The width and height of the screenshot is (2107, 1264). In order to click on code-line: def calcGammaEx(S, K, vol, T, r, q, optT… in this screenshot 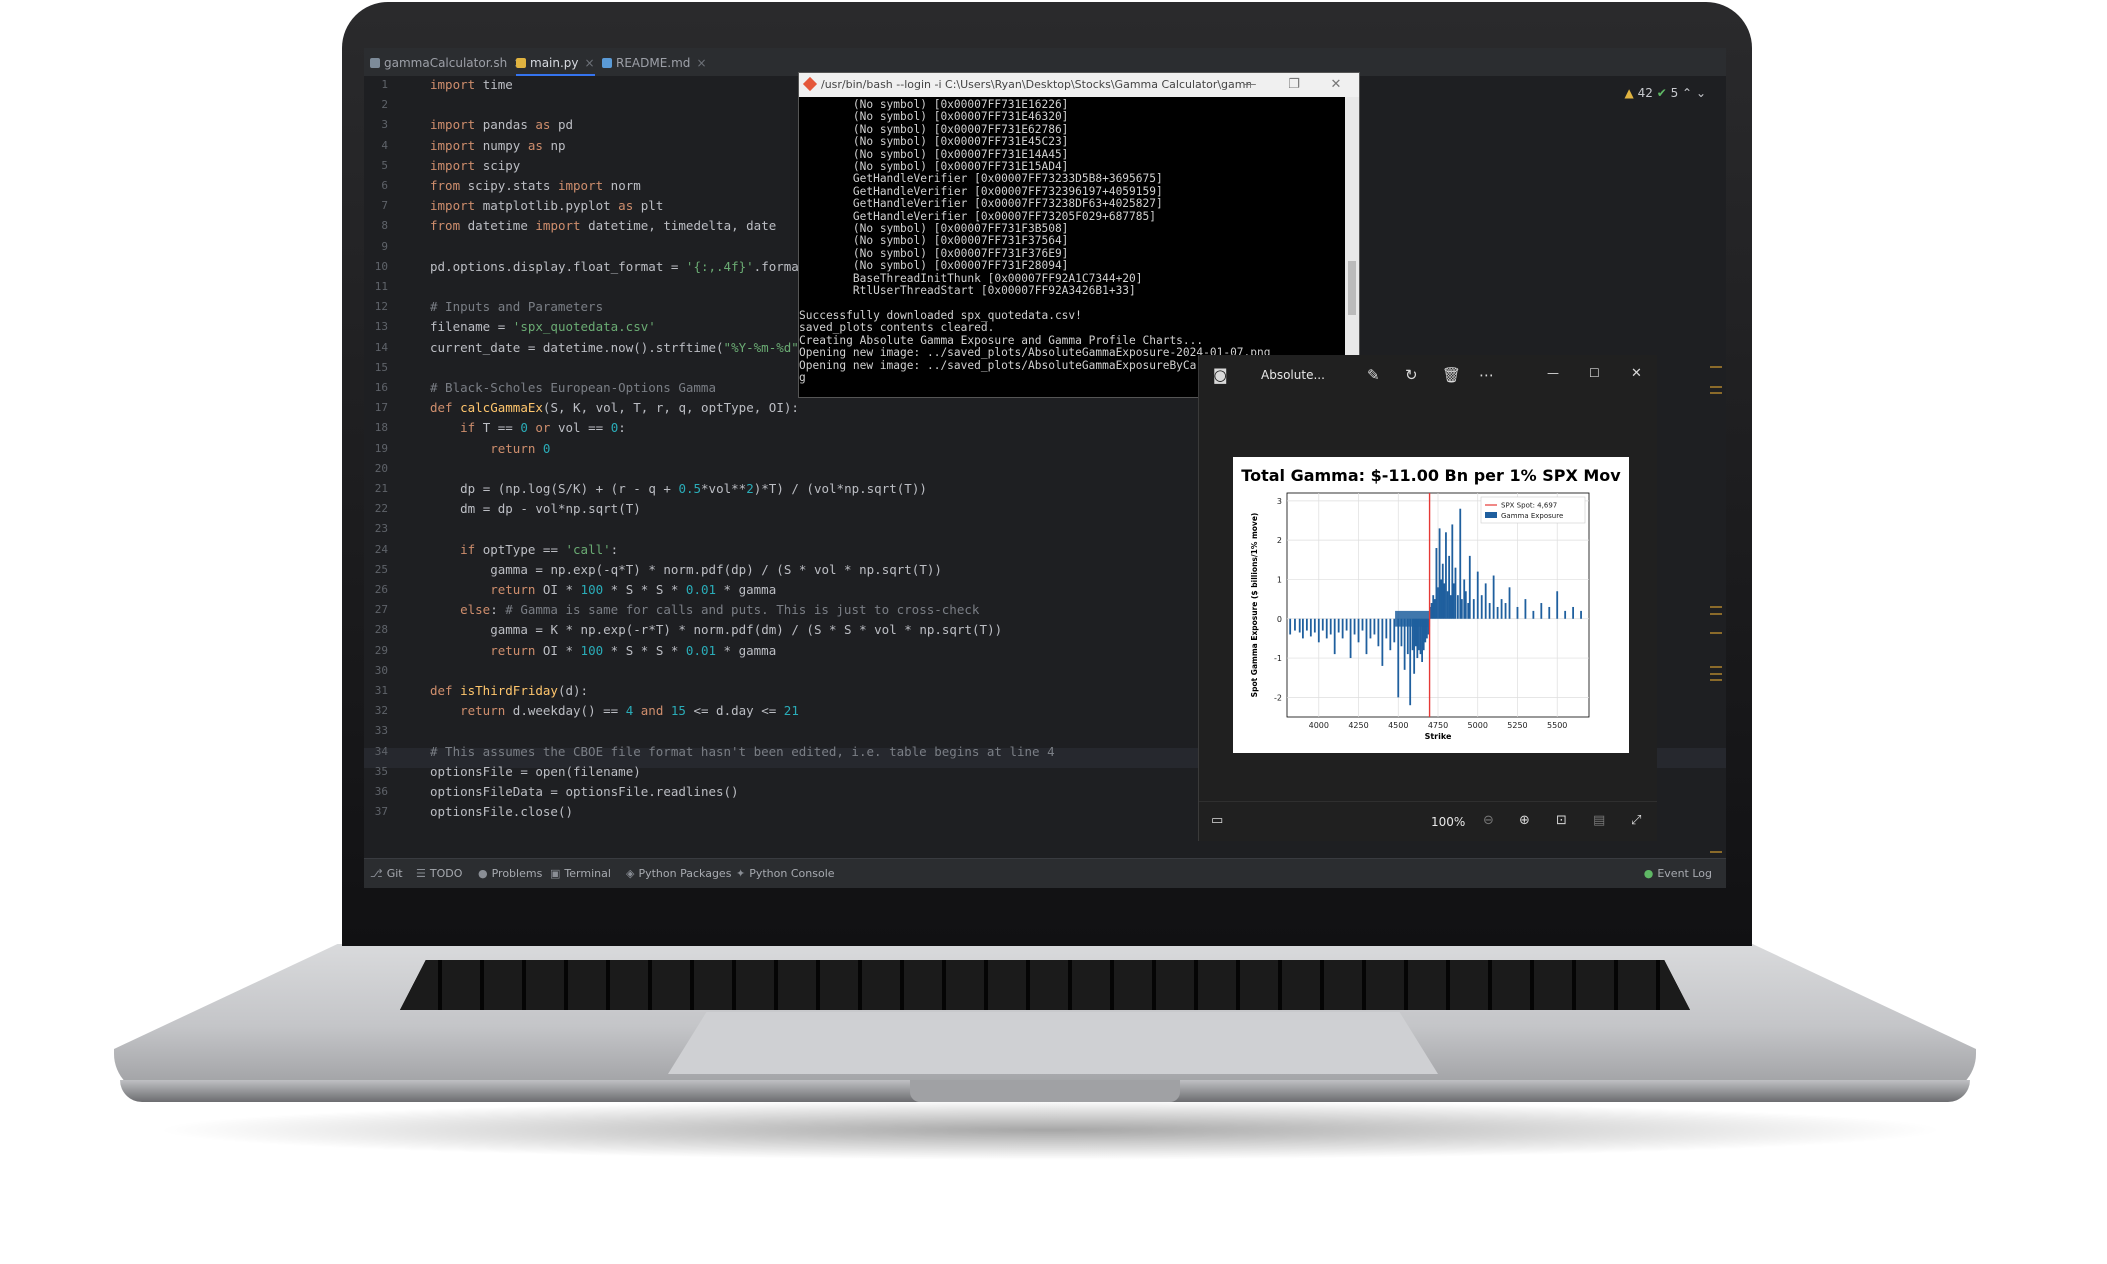, I will do `click(614, 407)`.